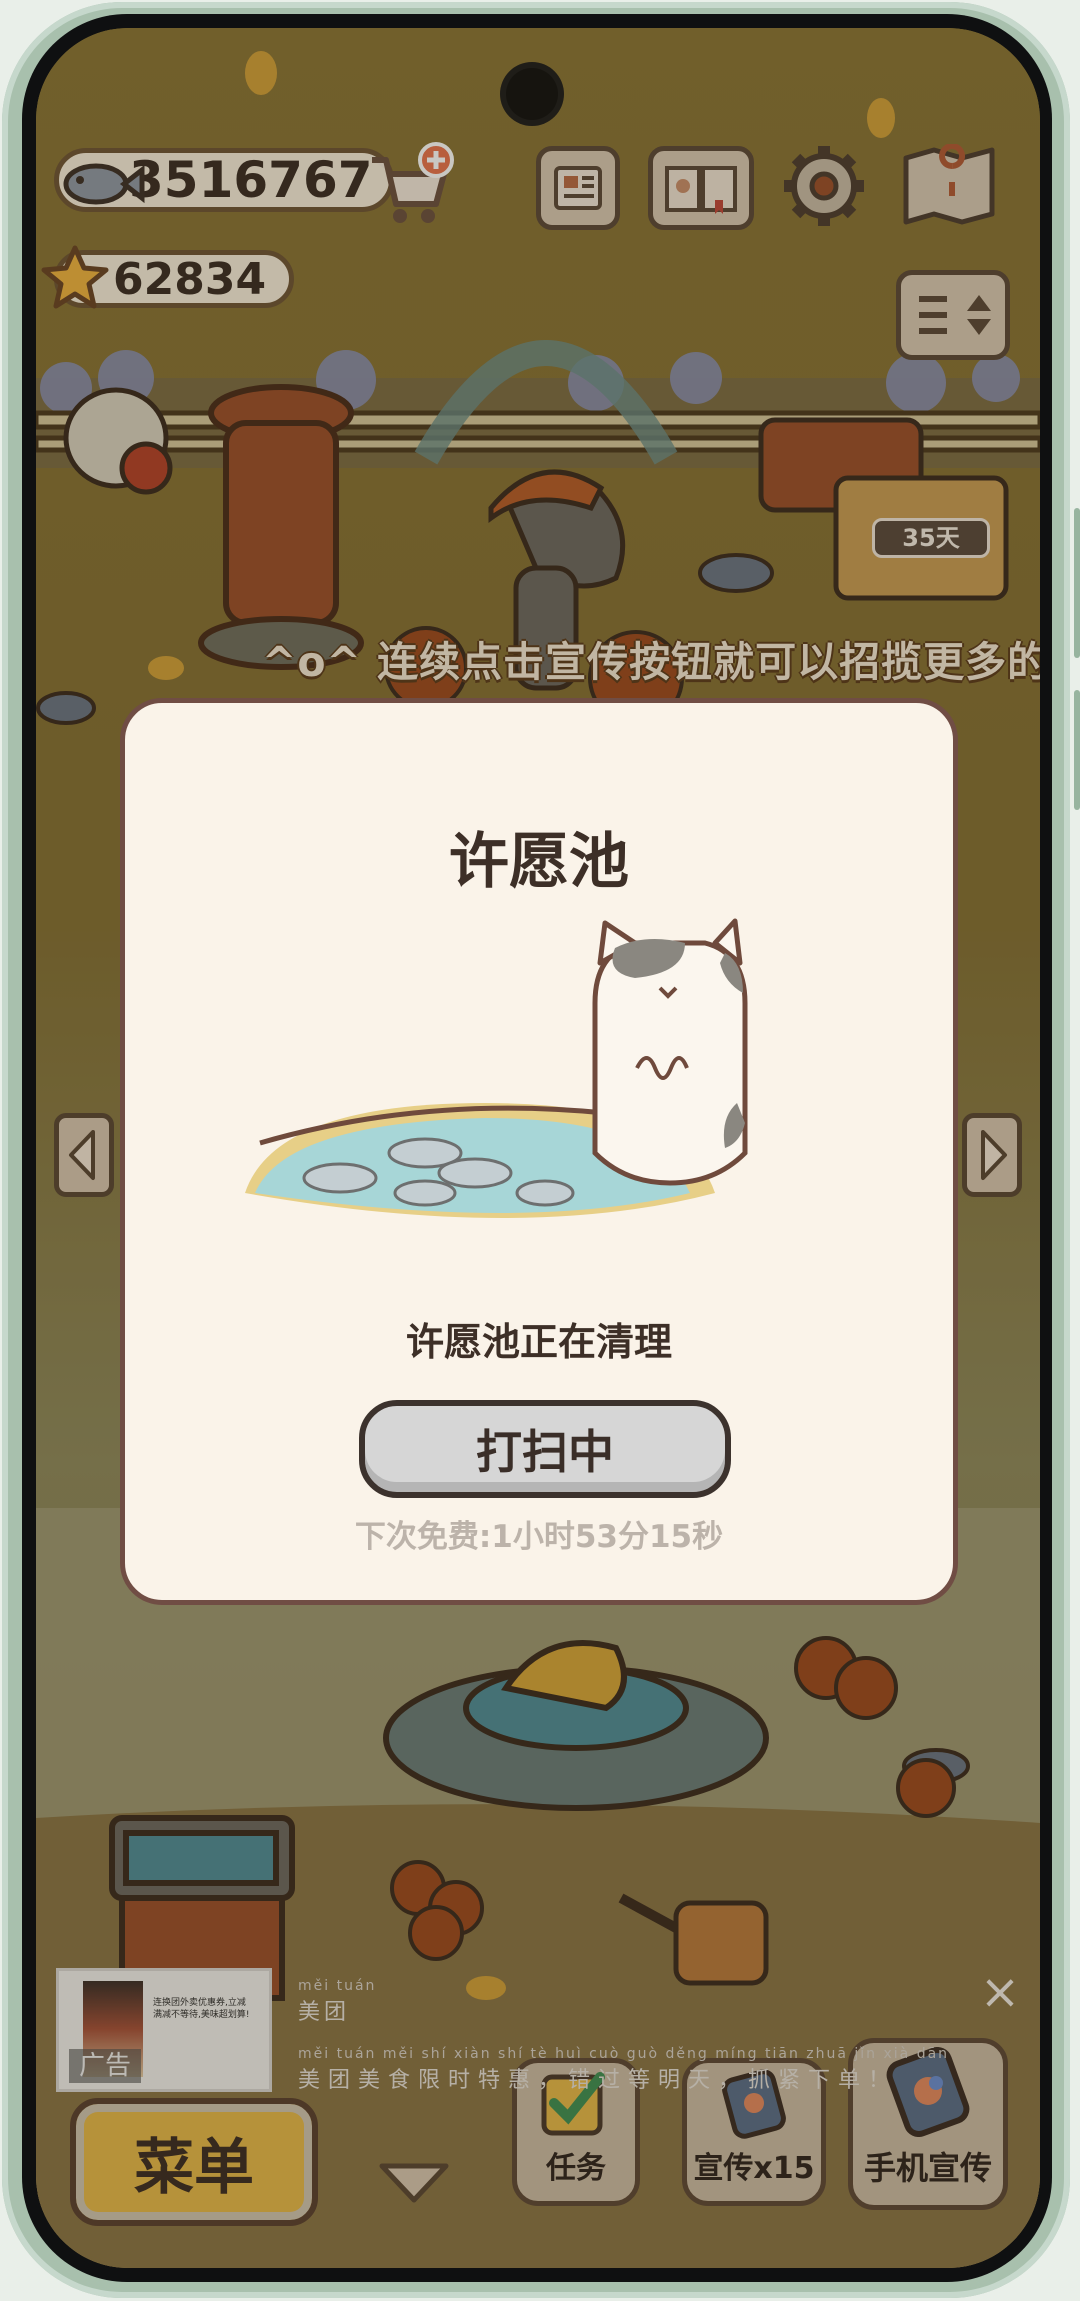 The width and height of the screenshot is (1080, 2301). I want to click on cleaning-button-label: 打扫中, so click(545, 1452).